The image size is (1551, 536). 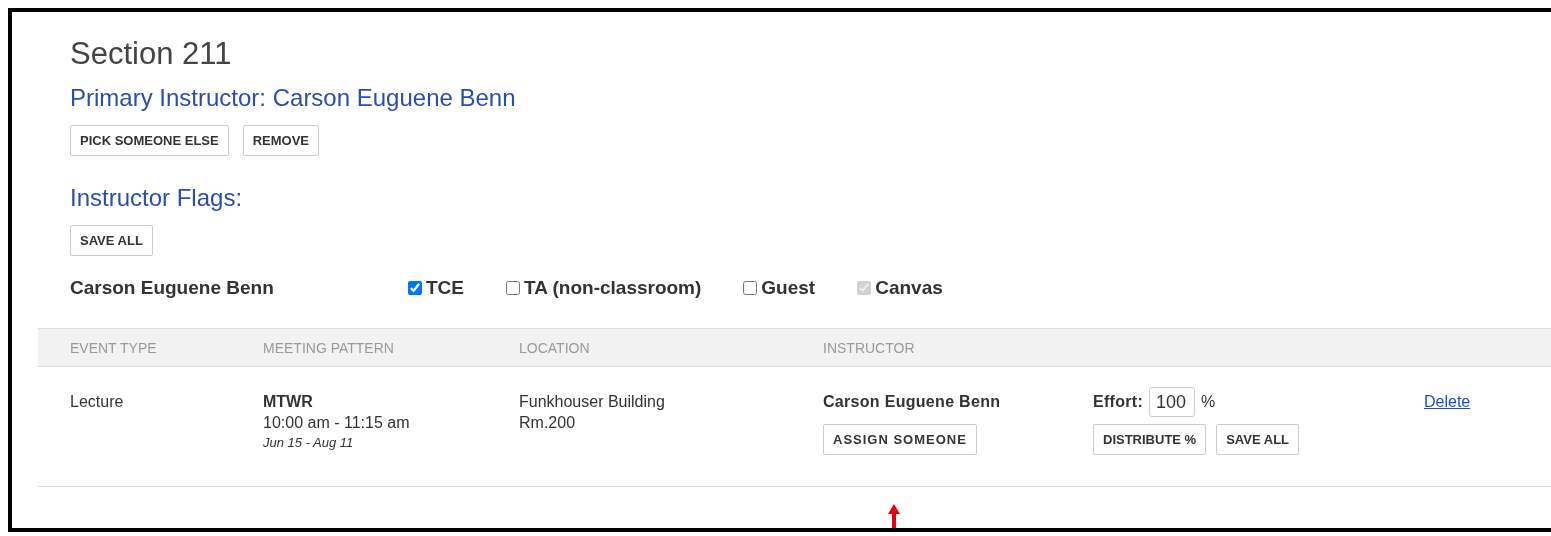 What do you see at coordinates (157, 198) in the screenshot?
I see `flags-heading: Instructor Flags:` at bounding box center [157, 198].